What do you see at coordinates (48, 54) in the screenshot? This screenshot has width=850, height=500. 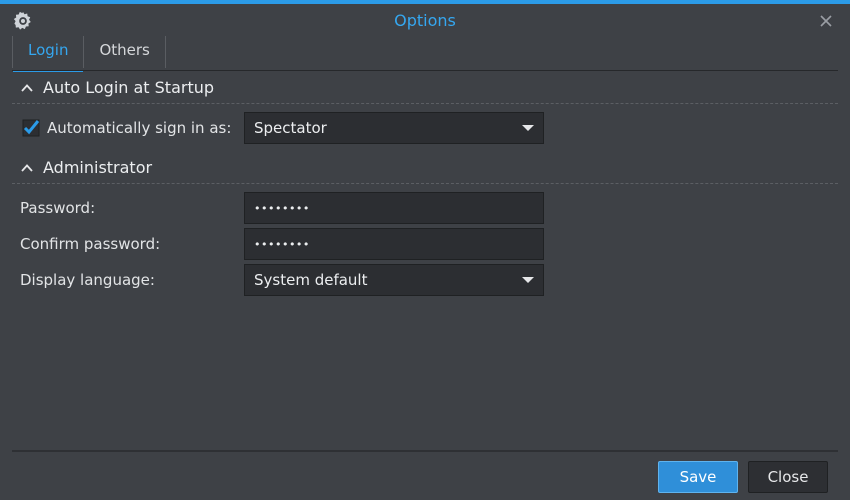 I see `tab-login: Login` at bounding box center [48, 54].